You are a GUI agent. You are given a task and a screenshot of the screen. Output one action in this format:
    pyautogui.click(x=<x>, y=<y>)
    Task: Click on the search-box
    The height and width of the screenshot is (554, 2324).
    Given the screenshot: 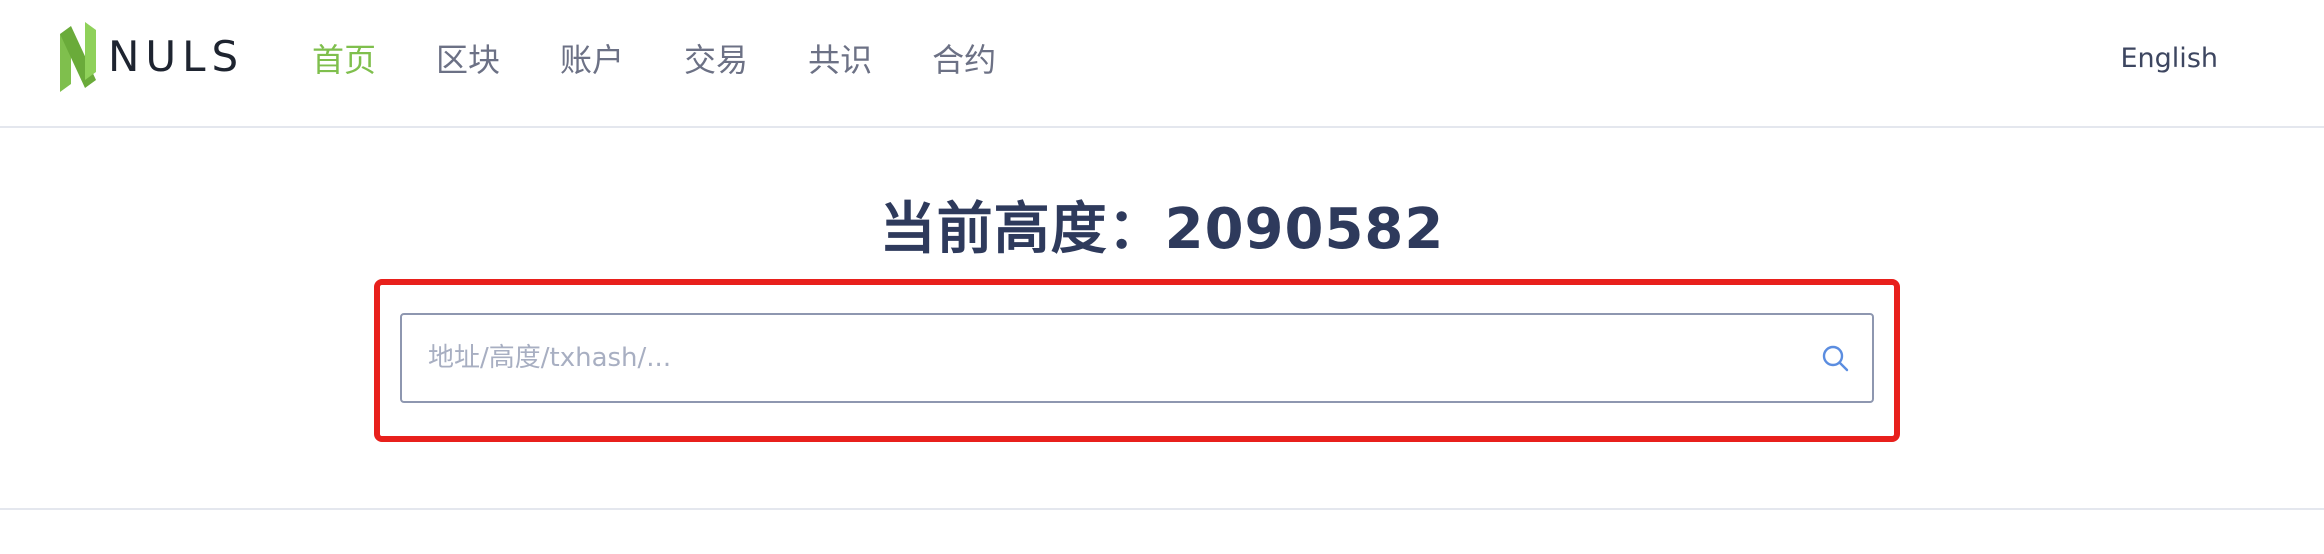 What is the action you would take?
    pyautogui.click(x=1137, y=358)
    